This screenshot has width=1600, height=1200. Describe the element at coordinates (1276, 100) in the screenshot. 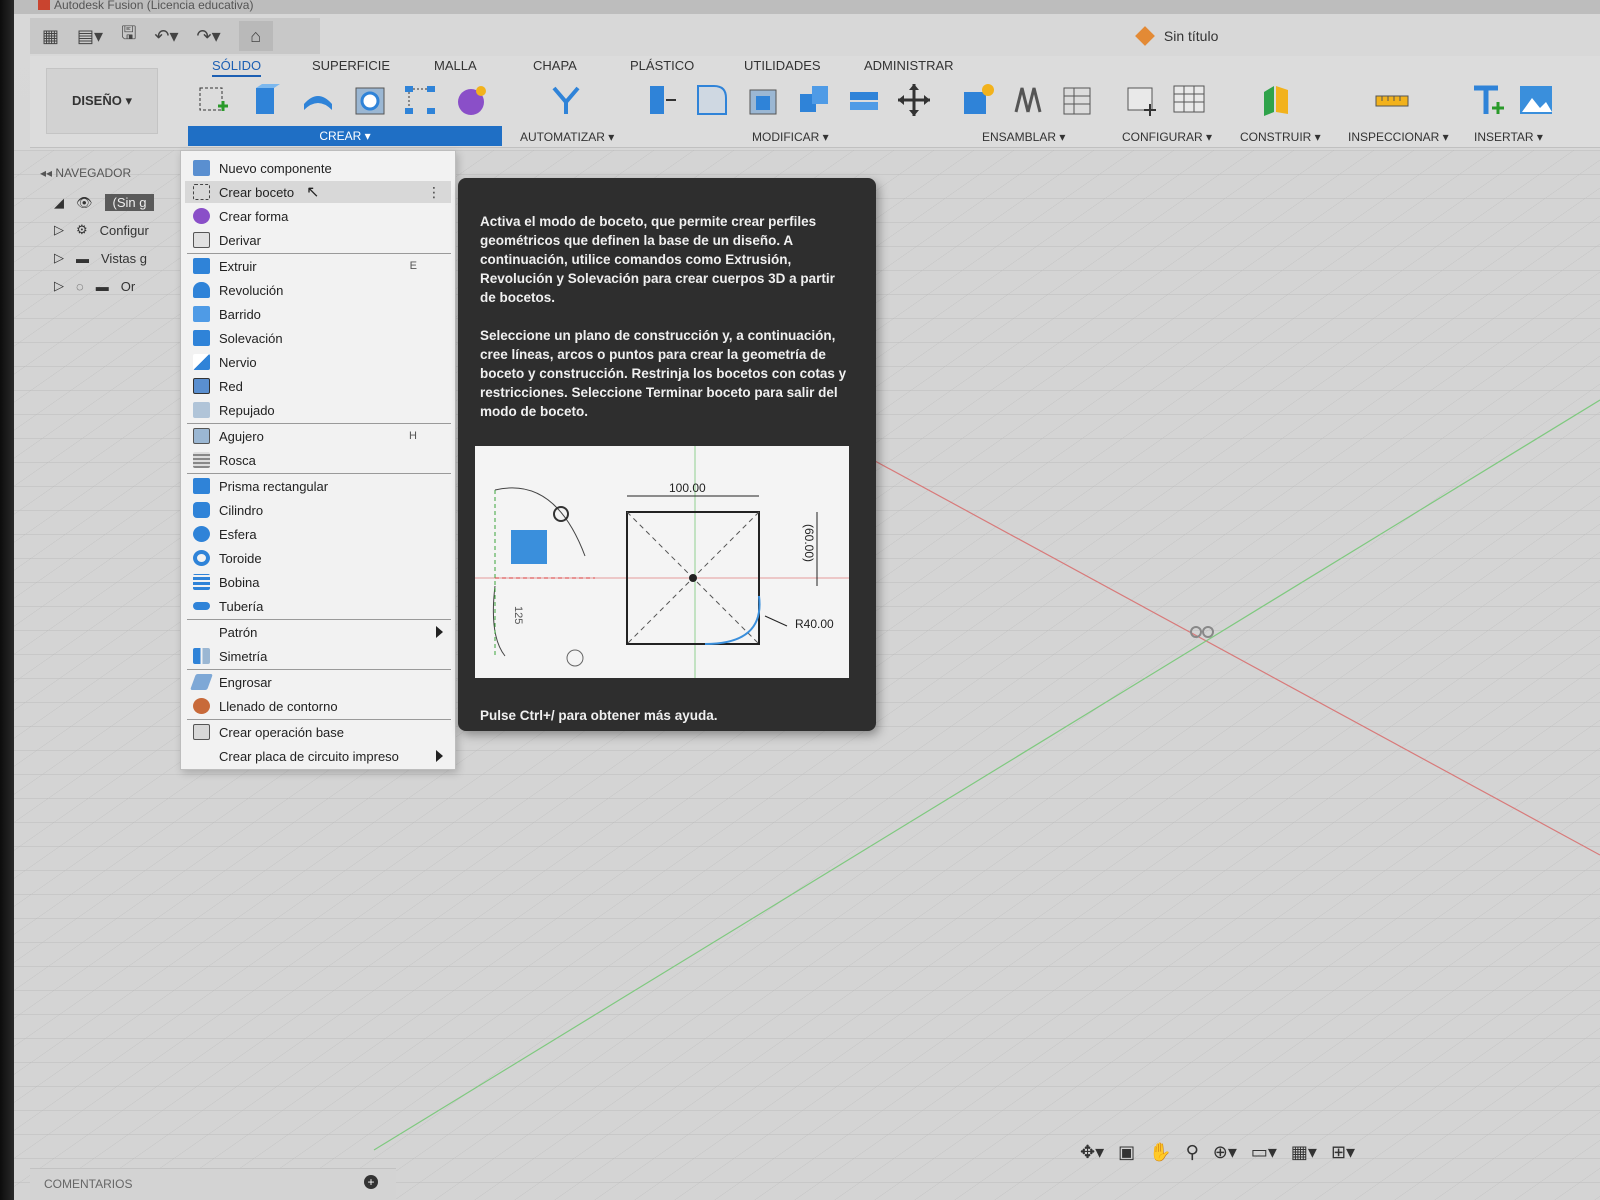

I see `construct-plane-icon` at that location.